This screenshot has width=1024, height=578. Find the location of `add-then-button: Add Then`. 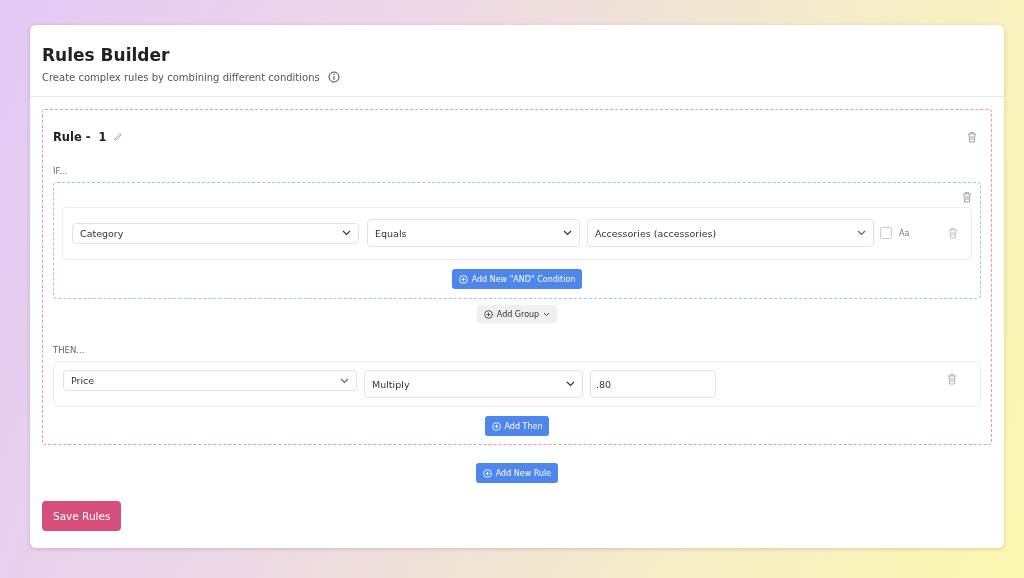

add-then-button: Add Then is located at coordinates (517, 426).